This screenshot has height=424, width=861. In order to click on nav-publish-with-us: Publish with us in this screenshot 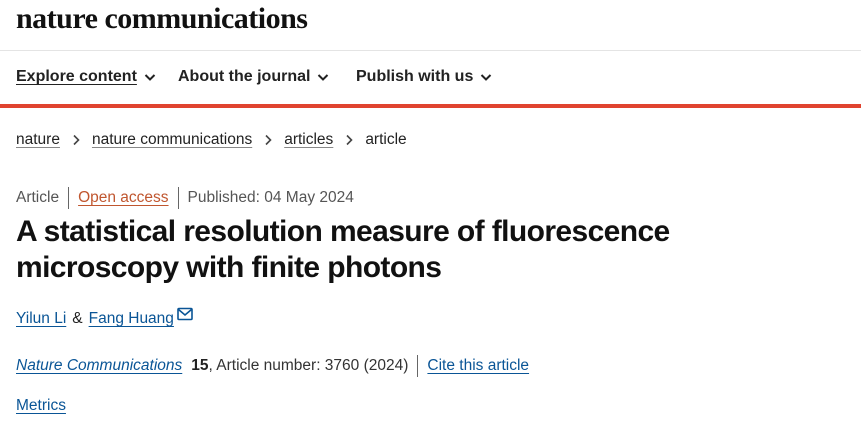, I will do `click(424, 77)`.